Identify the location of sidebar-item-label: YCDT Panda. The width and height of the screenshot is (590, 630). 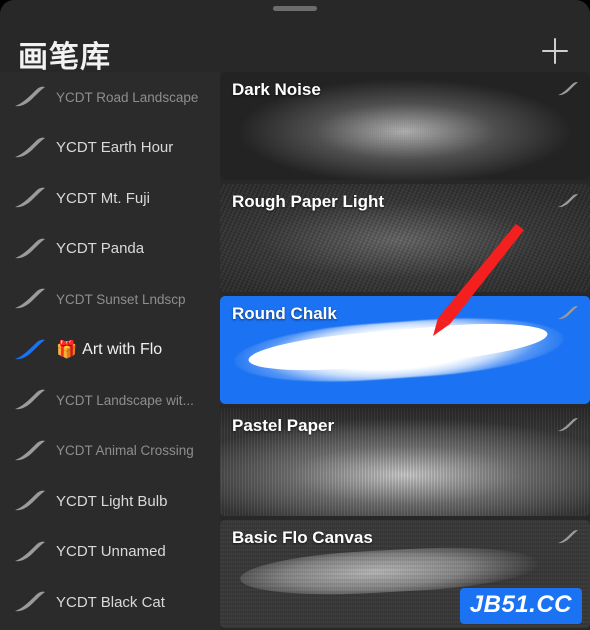
(100, 249).